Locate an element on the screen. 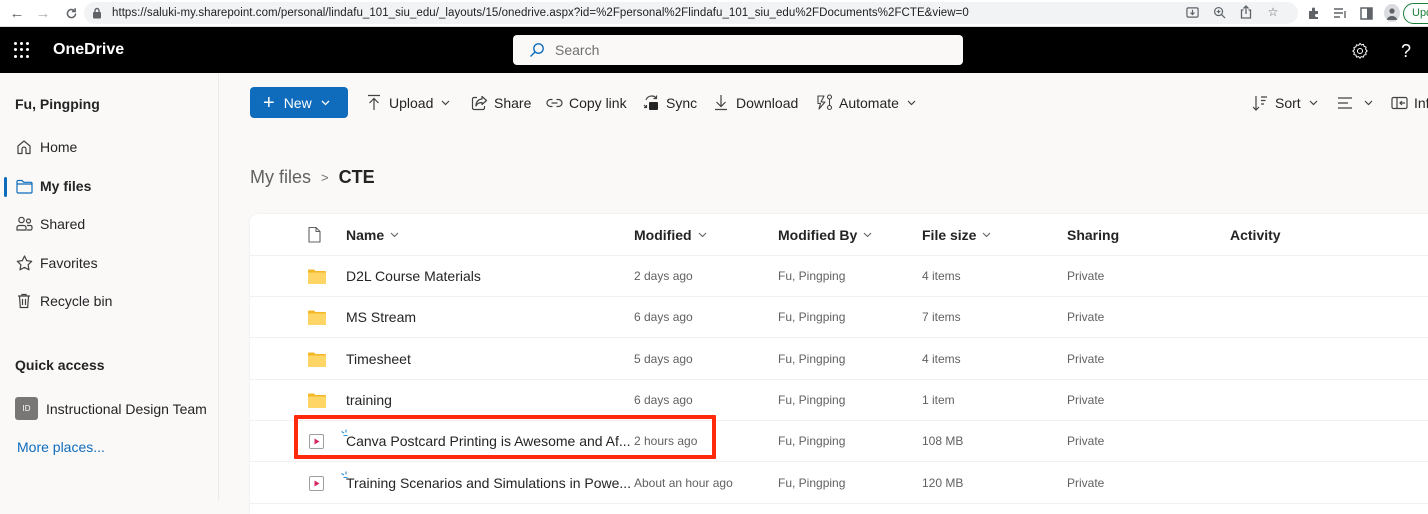  profile-icon is located at coordinates (1392, 13).